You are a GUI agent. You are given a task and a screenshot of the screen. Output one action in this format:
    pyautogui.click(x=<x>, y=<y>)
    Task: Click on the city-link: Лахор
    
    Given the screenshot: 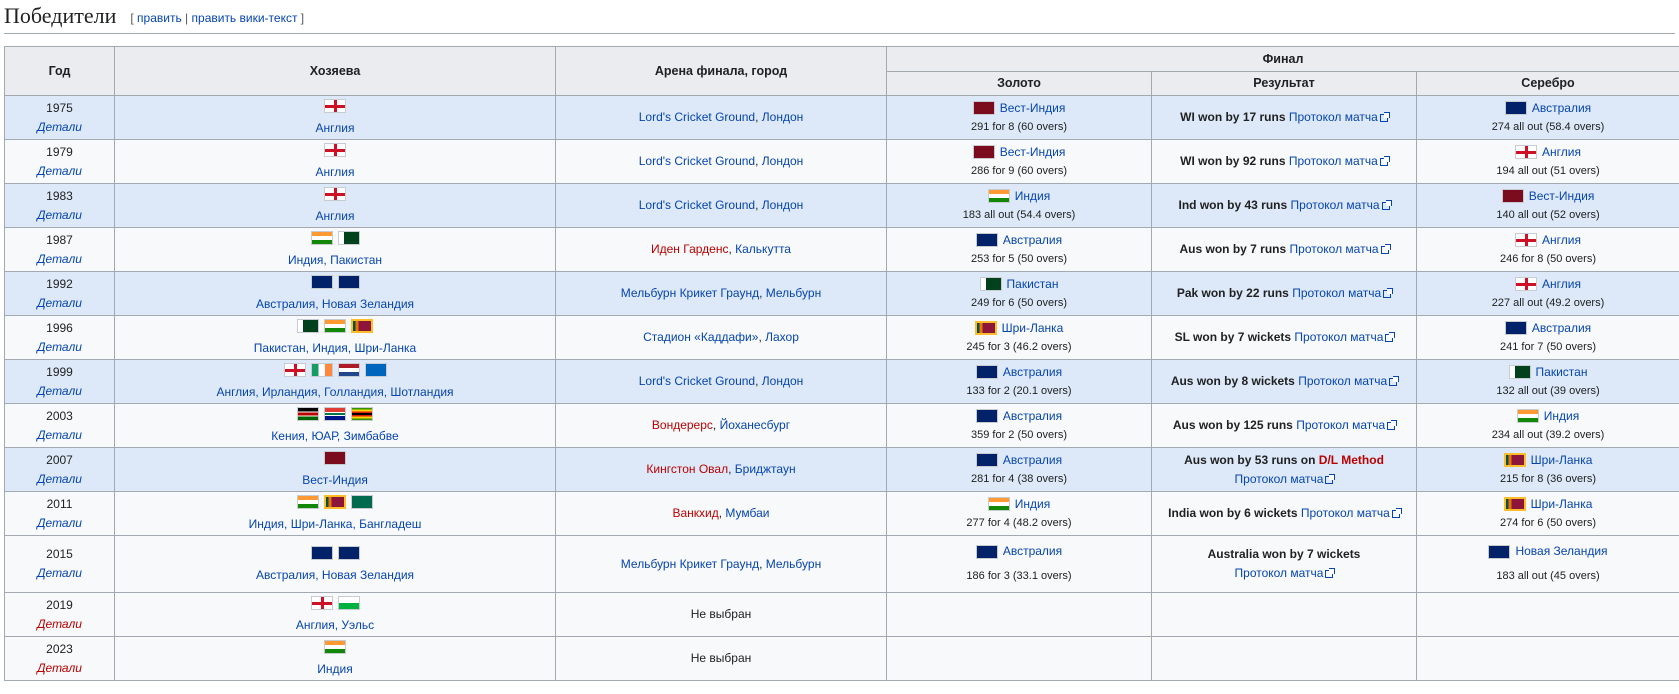 What is the action you would take?
    pyautogui.click(x=782, y=337)
    